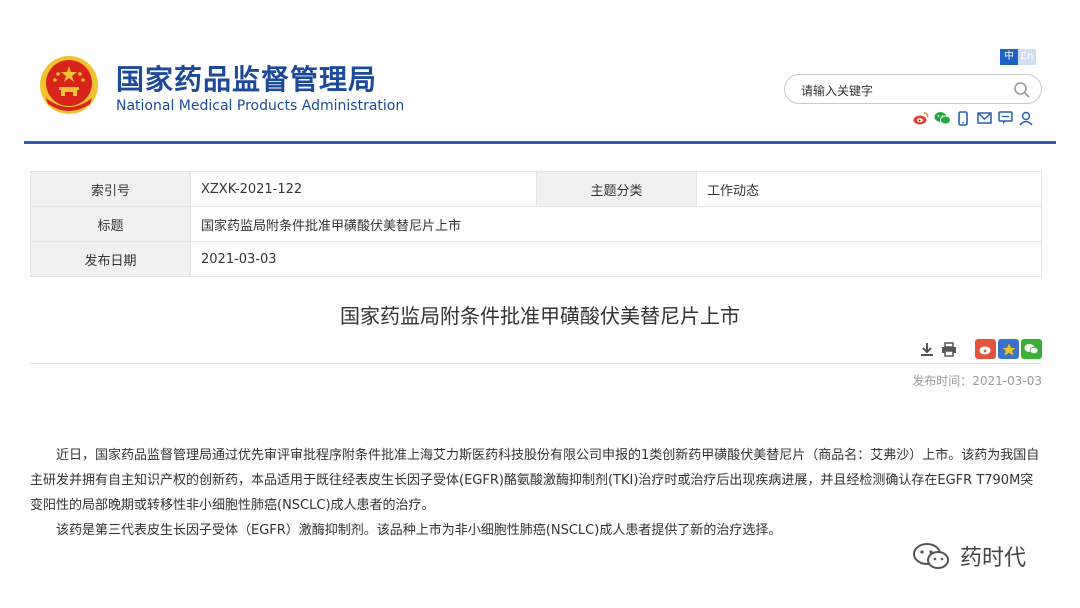 Image resolution: width=1080 pixels, height=608 pixels. I want to click on wechat-watermark-icon, so click(931, 556).